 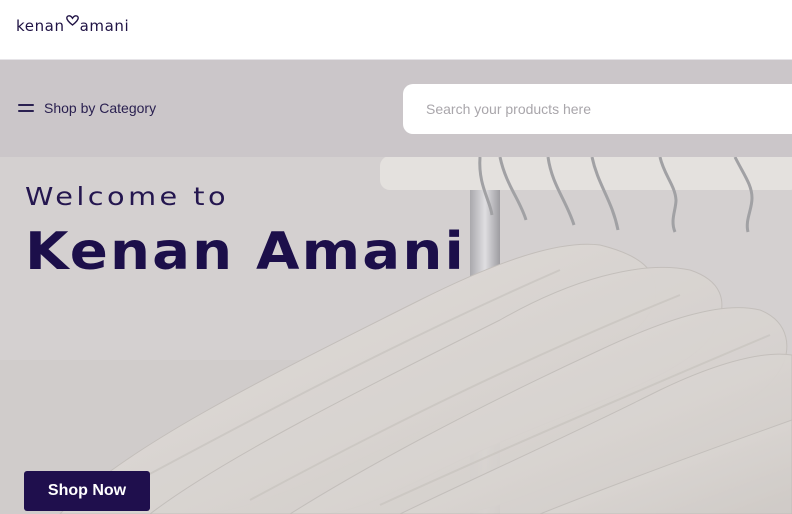 I want to click on search-input, so click(x=596, y=109).